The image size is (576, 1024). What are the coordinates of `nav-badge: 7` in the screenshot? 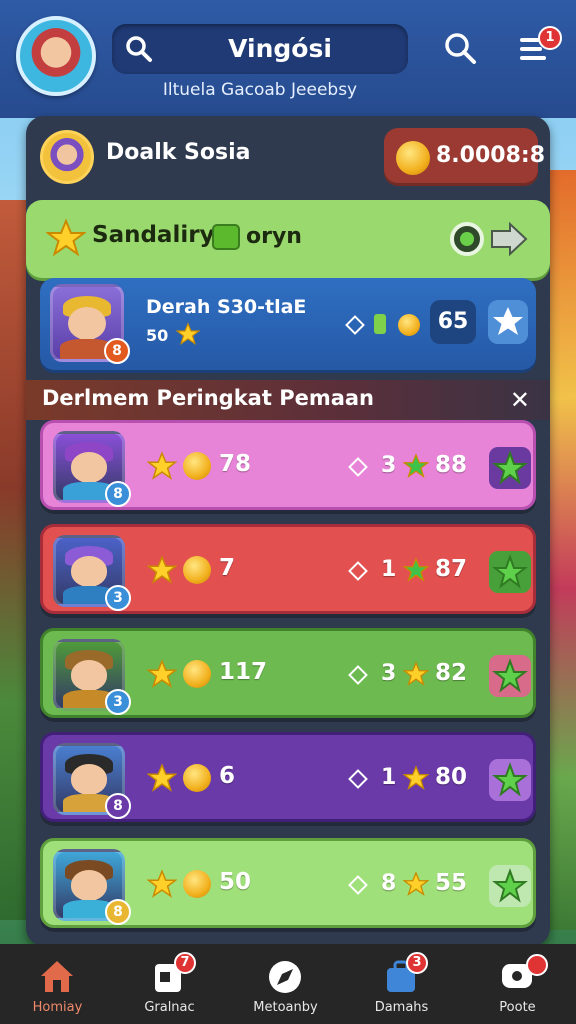 It's located at (185, 963).